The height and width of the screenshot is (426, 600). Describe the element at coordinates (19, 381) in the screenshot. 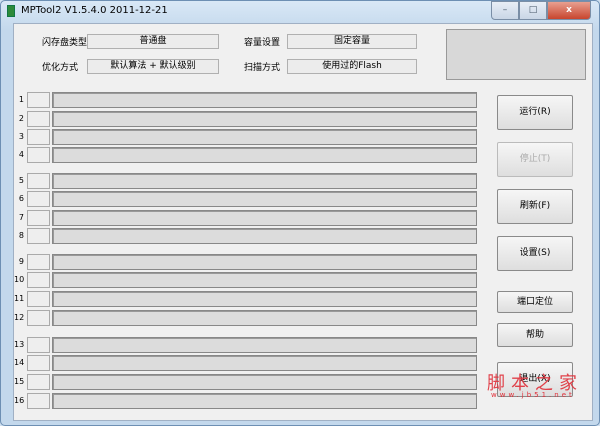

I see `port-number: 15` at that location.